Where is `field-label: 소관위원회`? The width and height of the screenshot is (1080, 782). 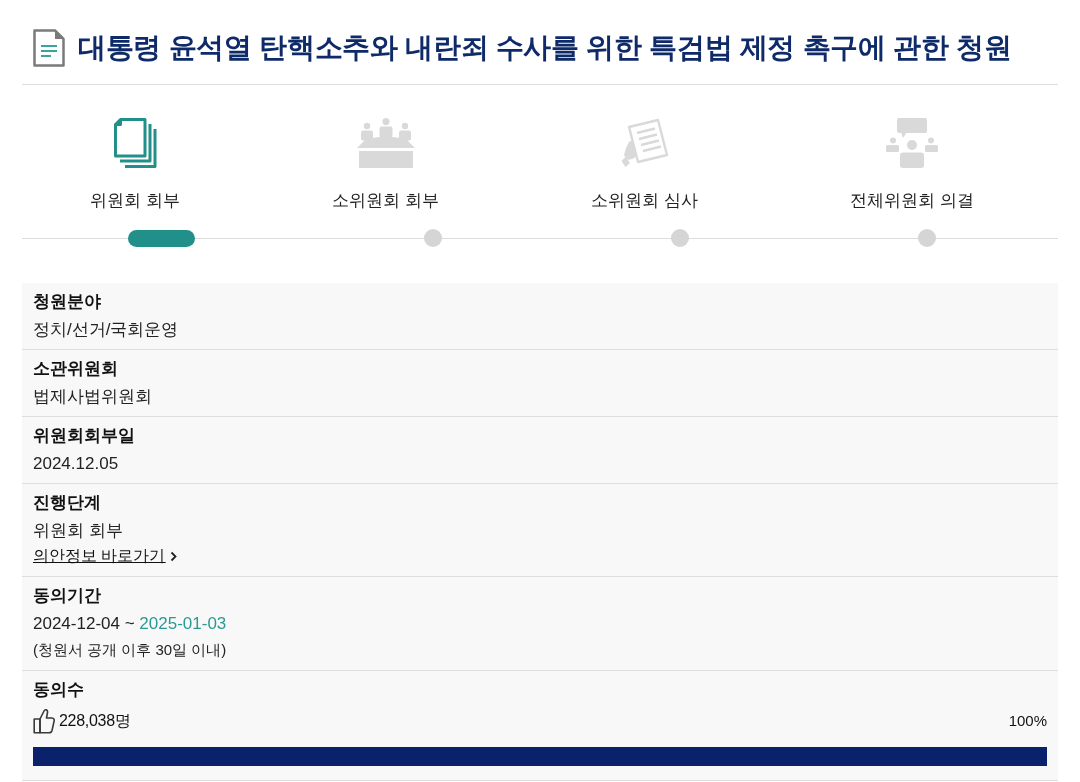 field-label: 소관위원회 is located at coordinates (76, 369).